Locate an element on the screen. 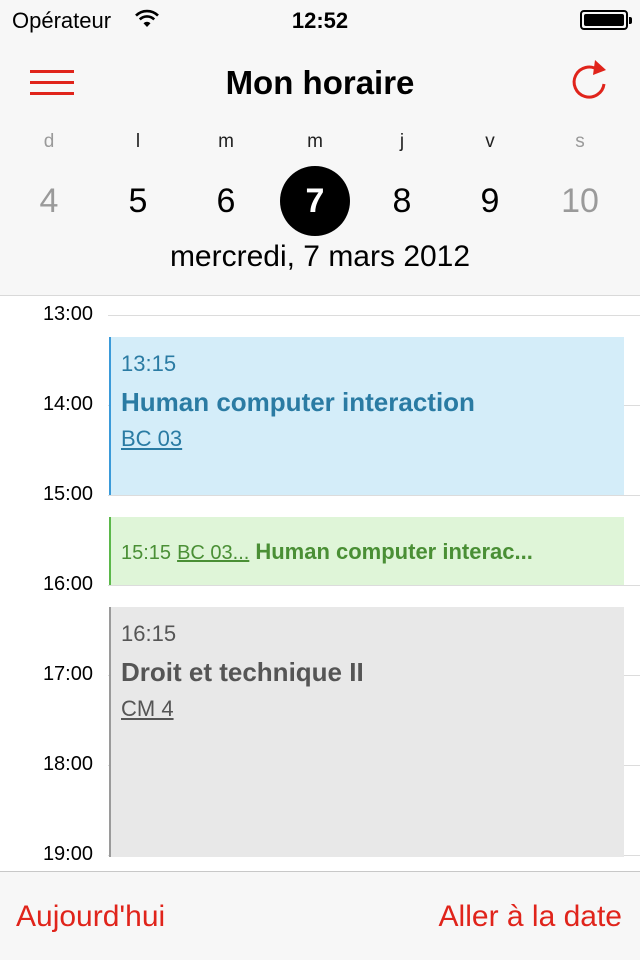 The width and height of the screenshot is (640, 960). bottom-toolbar: Aujourd'hui Aller à la date is located at coordinates (320, 915).